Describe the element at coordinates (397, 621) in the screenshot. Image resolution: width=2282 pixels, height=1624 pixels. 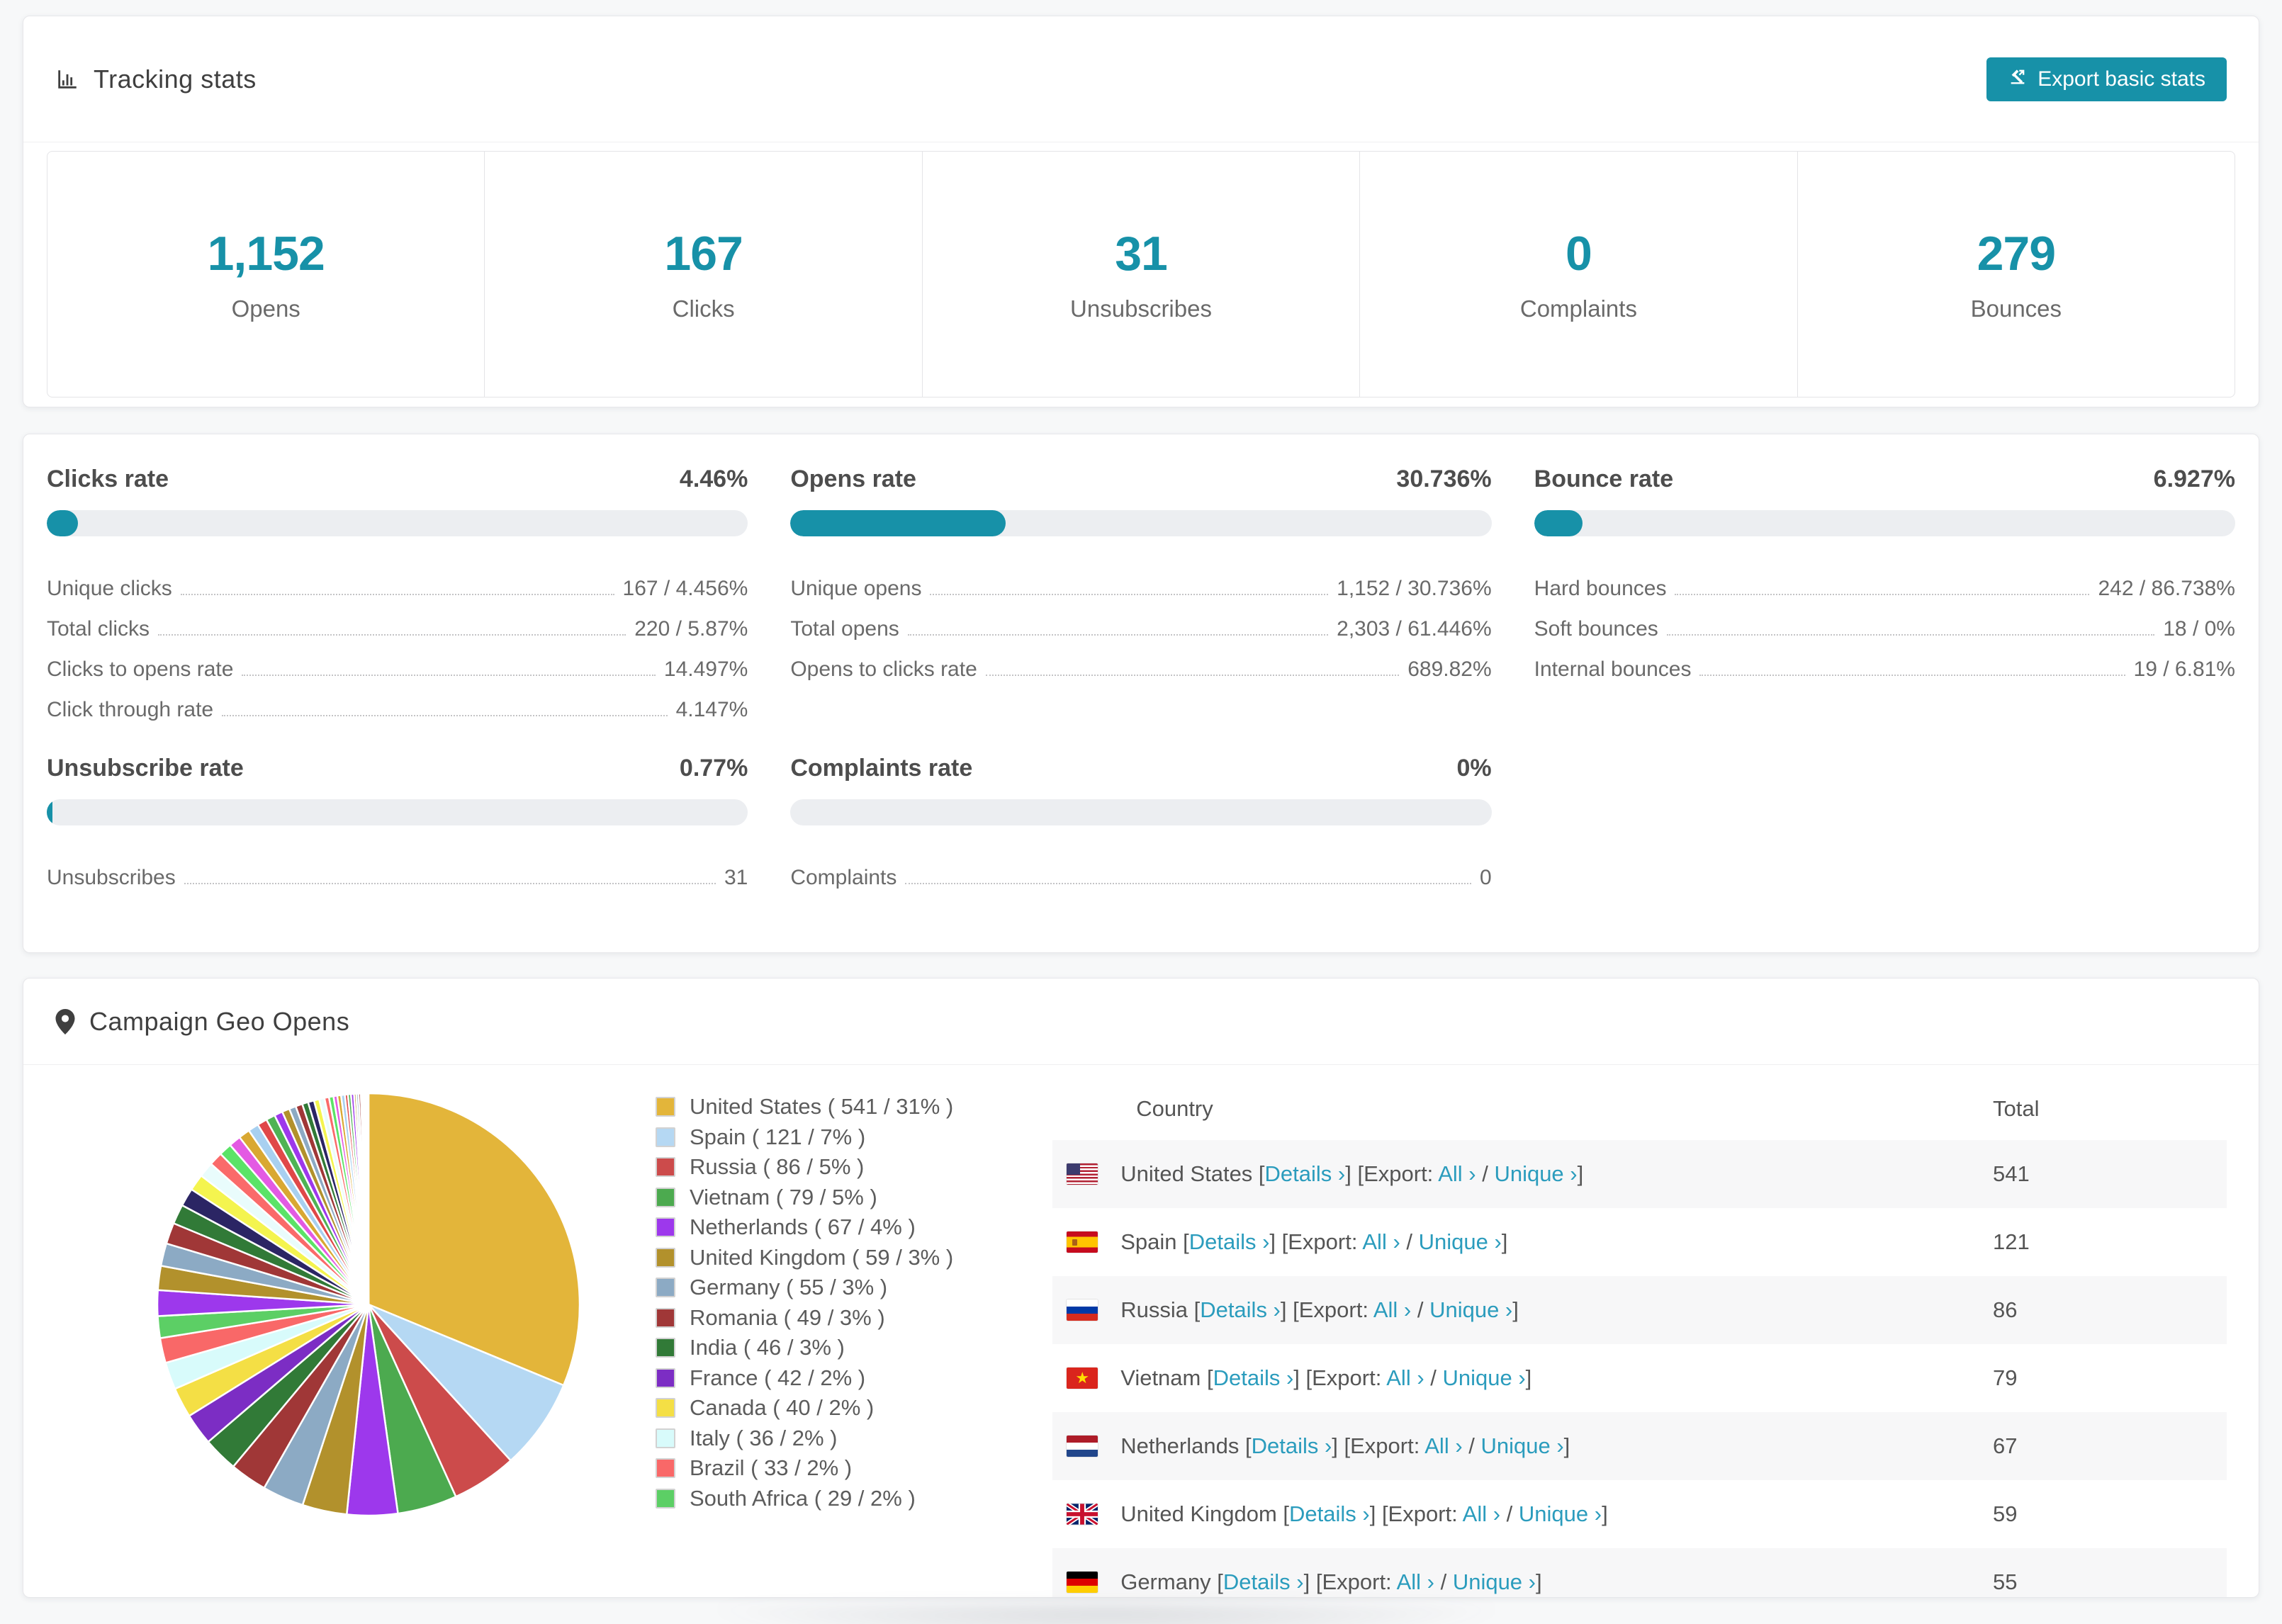
I see `rate-row: Total clicks 220 / 5.87%` at that location.